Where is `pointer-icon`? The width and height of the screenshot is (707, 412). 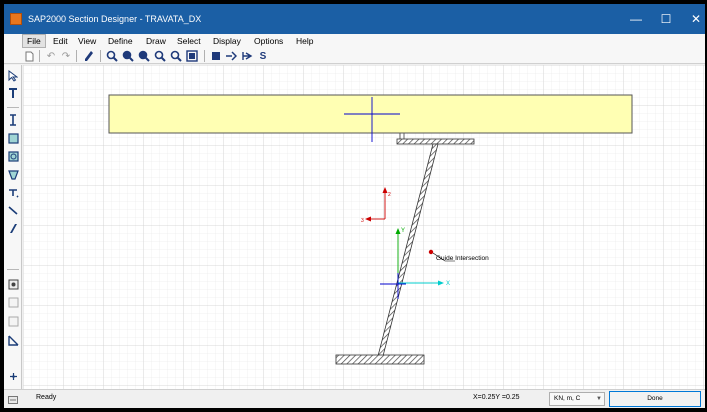 pointer-icon is located at coordinates (13, 76).